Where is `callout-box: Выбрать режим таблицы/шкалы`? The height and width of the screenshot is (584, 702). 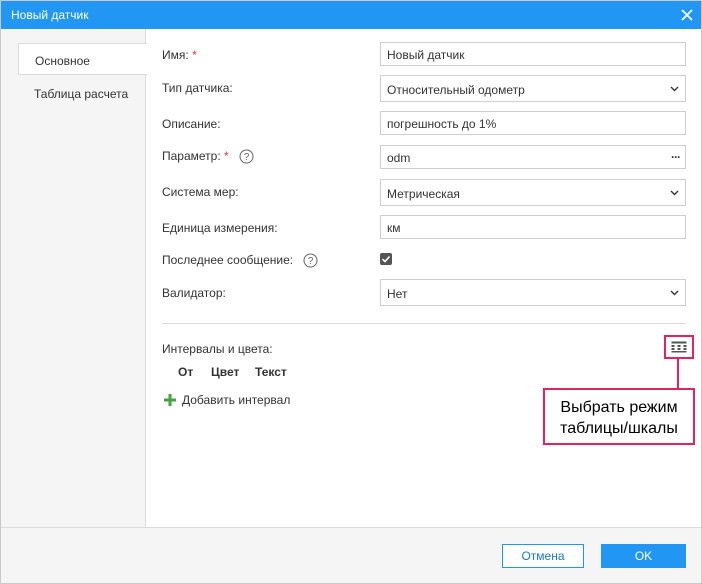
callout-box: Выбрать режим таблицы/шкалы is located at coordinates (619, 416).